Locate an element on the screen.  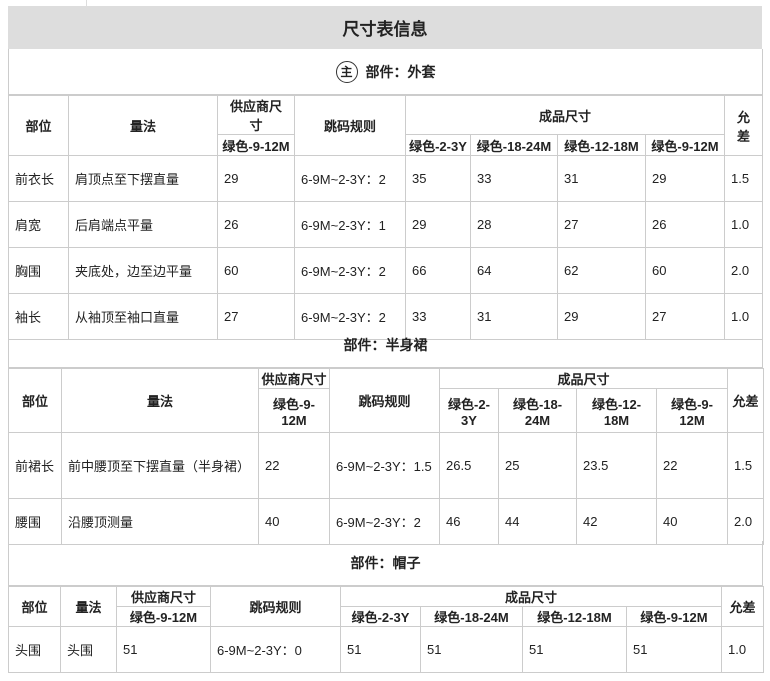
section-heading: 部件：帽子 is located at coordinates (385, 563).